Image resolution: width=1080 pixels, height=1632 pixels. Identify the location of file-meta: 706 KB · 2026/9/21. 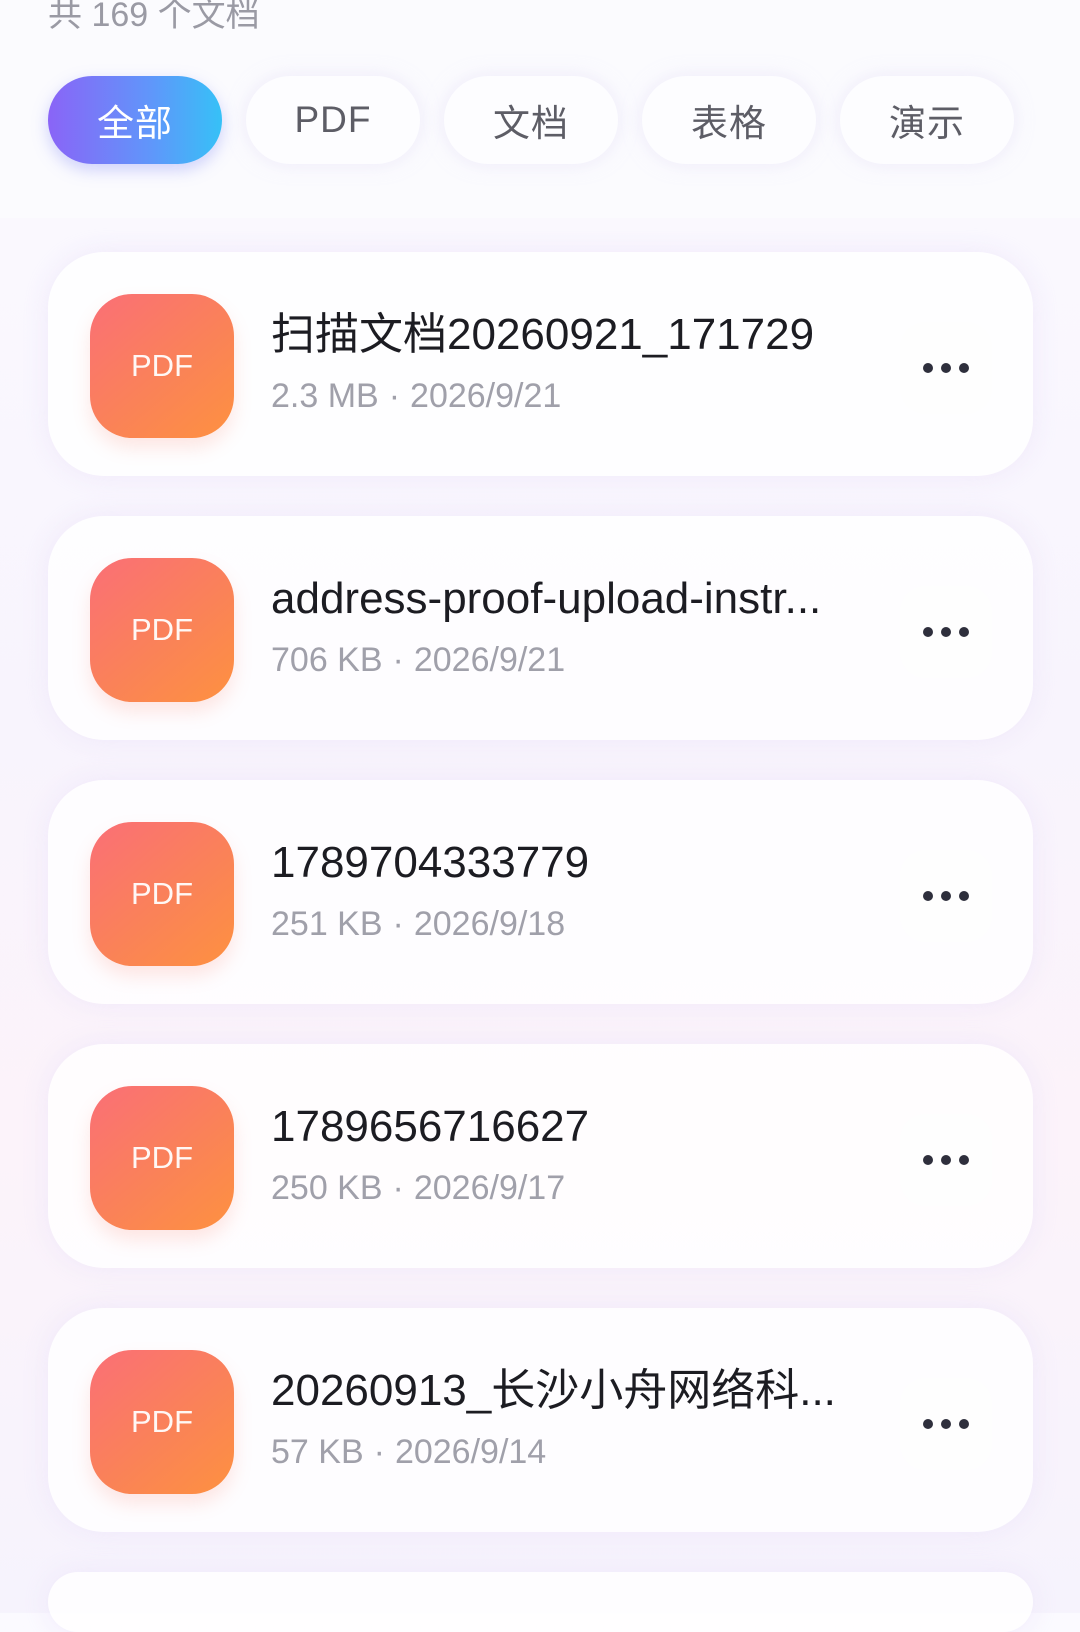
(418, 660).